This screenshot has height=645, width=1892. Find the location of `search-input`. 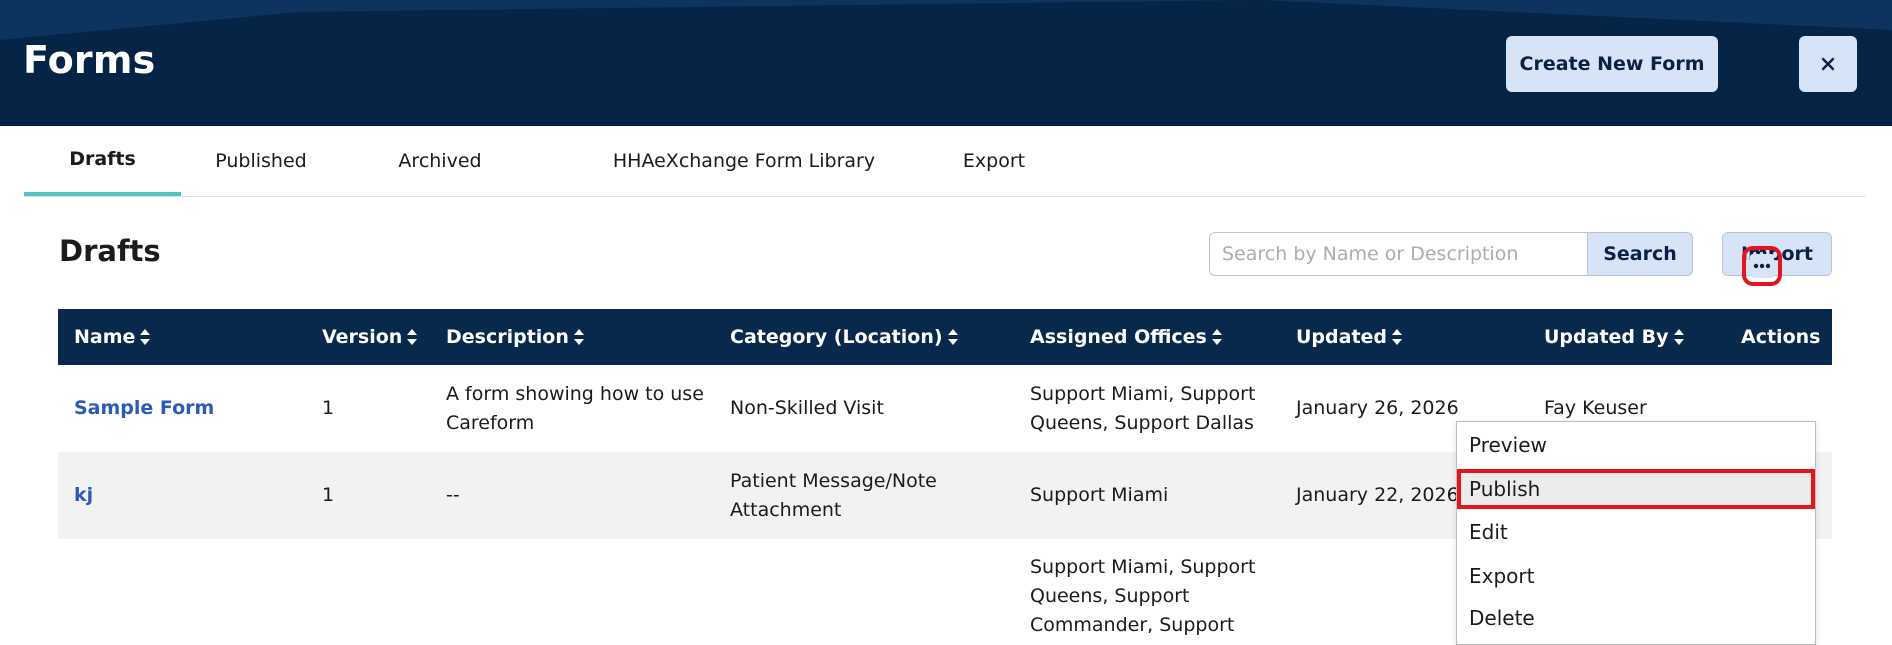

search-input is located at coordinates (1398, 254).